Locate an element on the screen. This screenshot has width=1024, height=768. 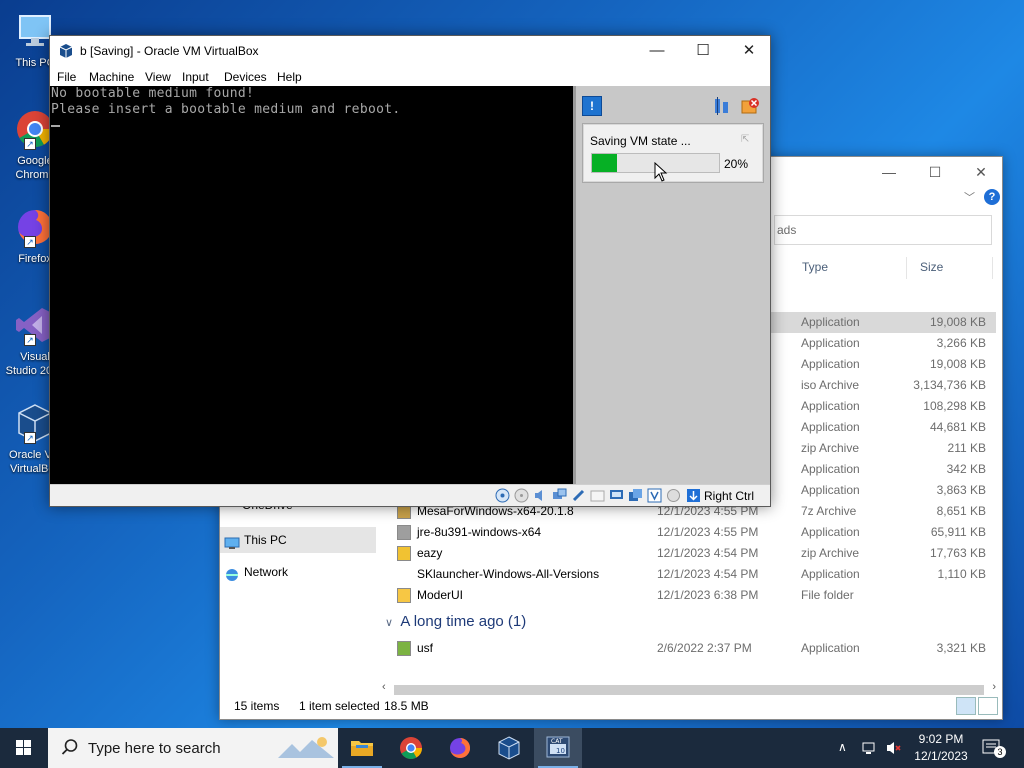
taskbar-file-explorer is located at coordinates (362, 748).